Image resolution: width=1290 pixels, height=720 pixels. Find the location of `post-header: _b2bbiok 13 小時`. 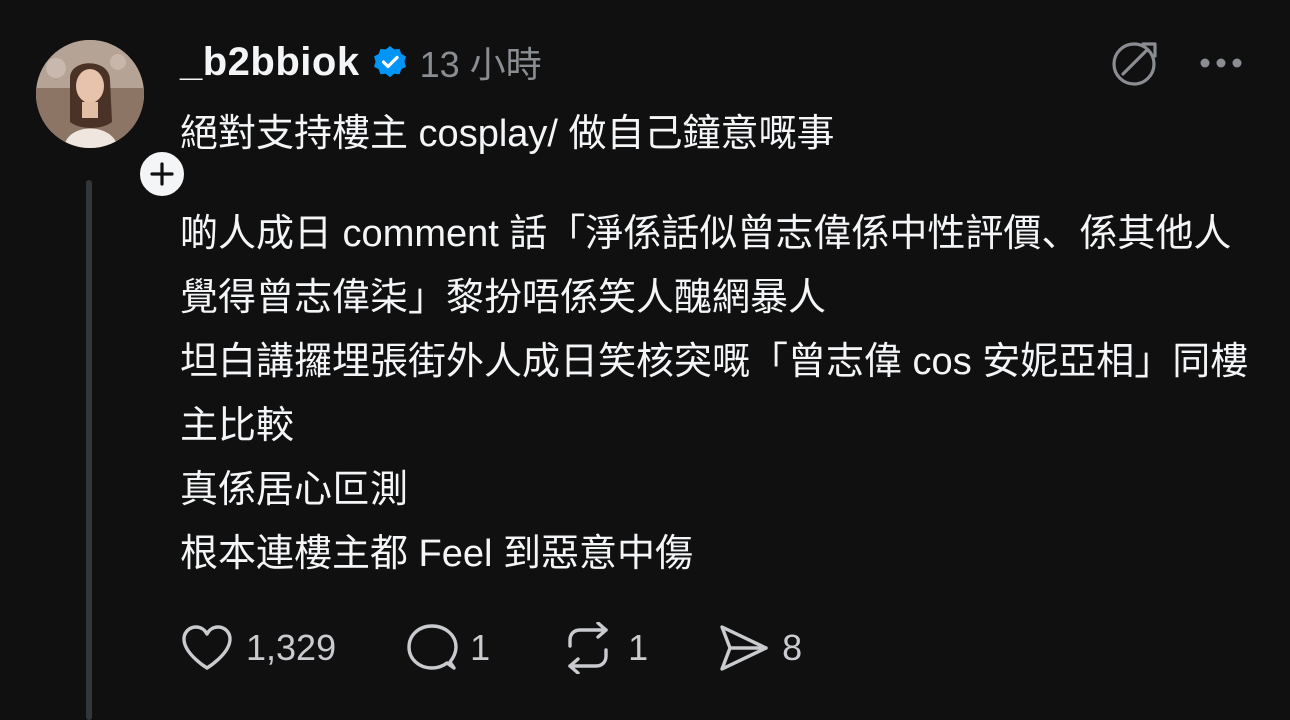

post-header: _b2bbiok 13 小時 is located at coordinates (361, 62).